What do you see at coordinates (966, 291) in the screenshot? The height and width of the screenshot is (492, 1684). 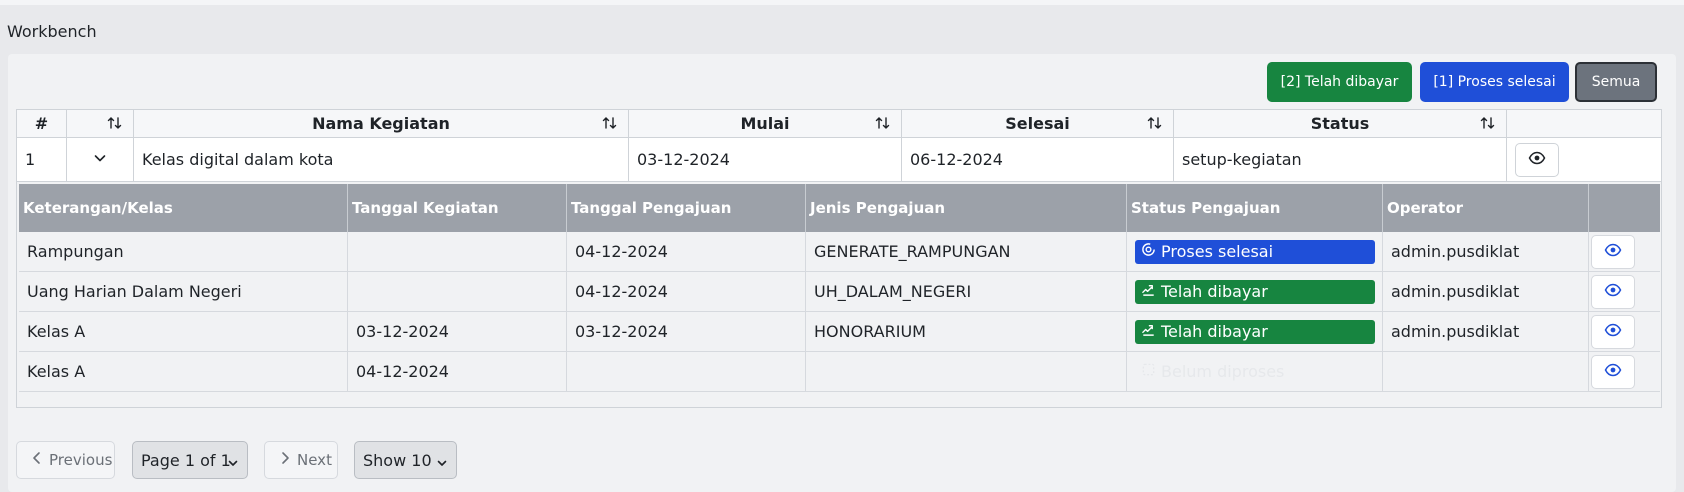 I see `cell-jenis: UH_DALAM_NEGERI` at bounding box center [966, 291].